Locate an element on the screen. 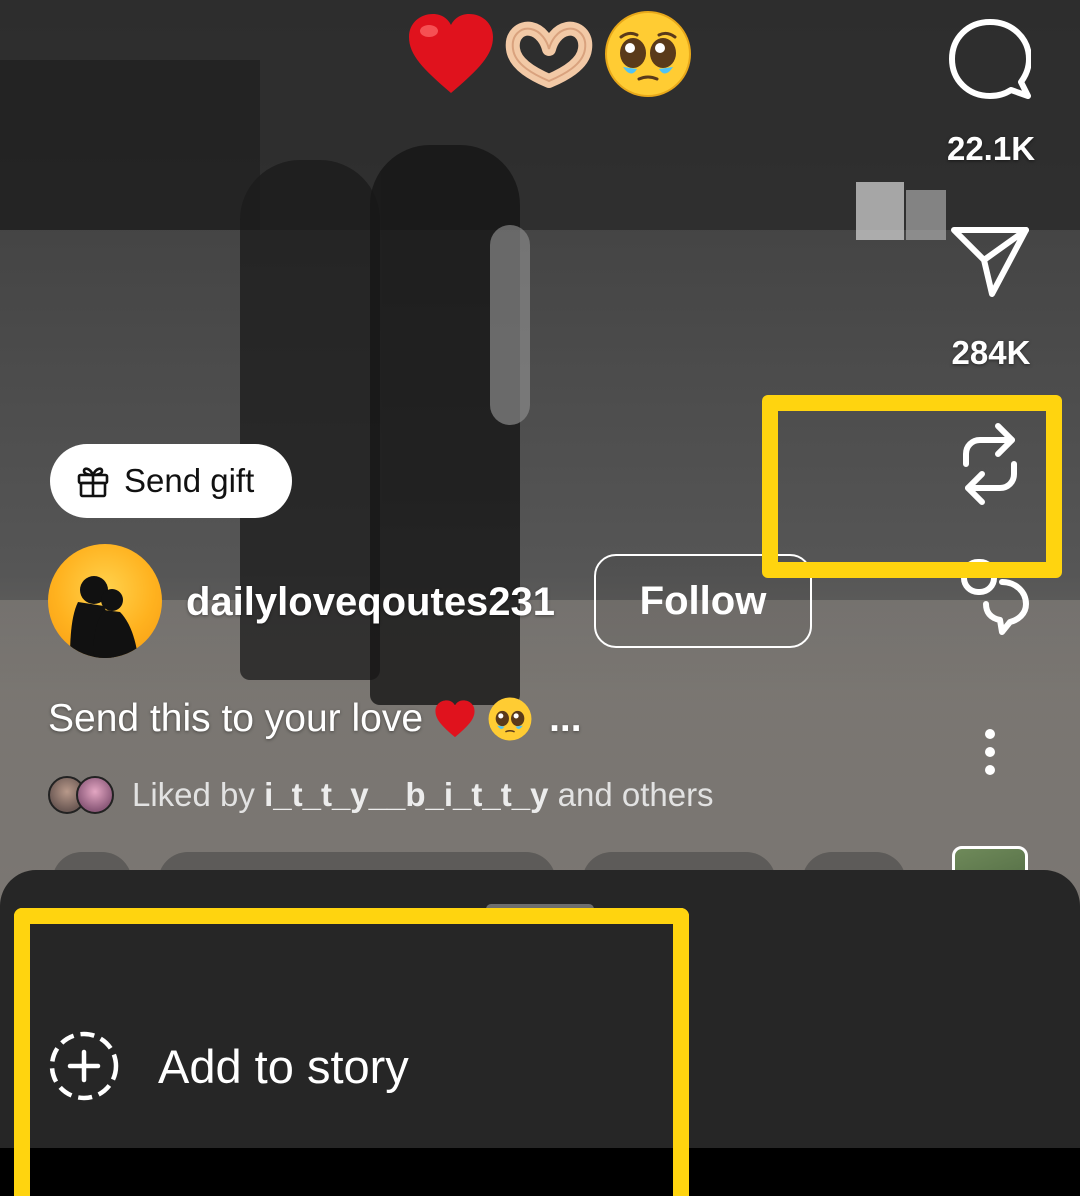 Image resolution: width=1080 pixels, height=1196 pixels. more-vertical-icon is located at coordinates (990, 752).